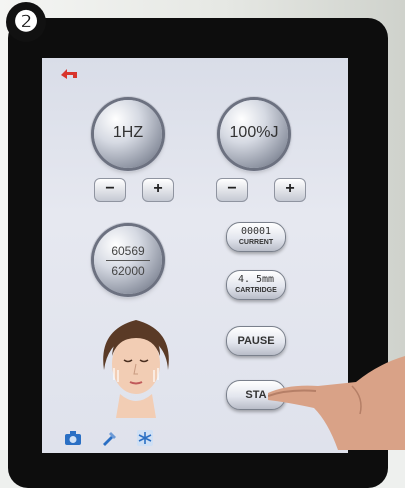 The height and width of the screenshot is (488, 405). I want to click on treatment-area-face-image, so click(136, 364).